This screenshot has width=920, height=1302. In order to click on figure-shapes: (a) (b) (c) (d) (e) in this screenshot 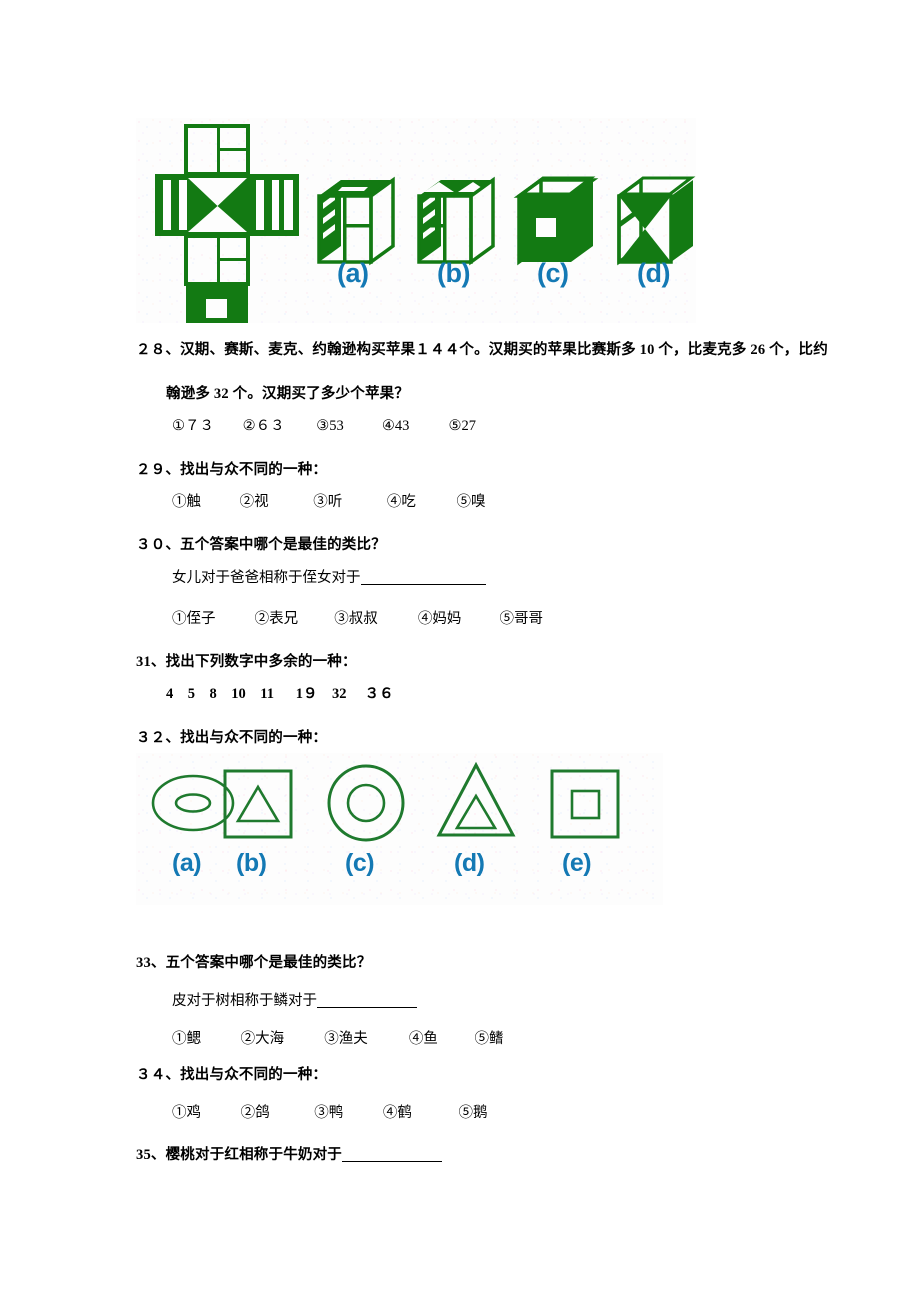, I will do `click(399, 829)`.